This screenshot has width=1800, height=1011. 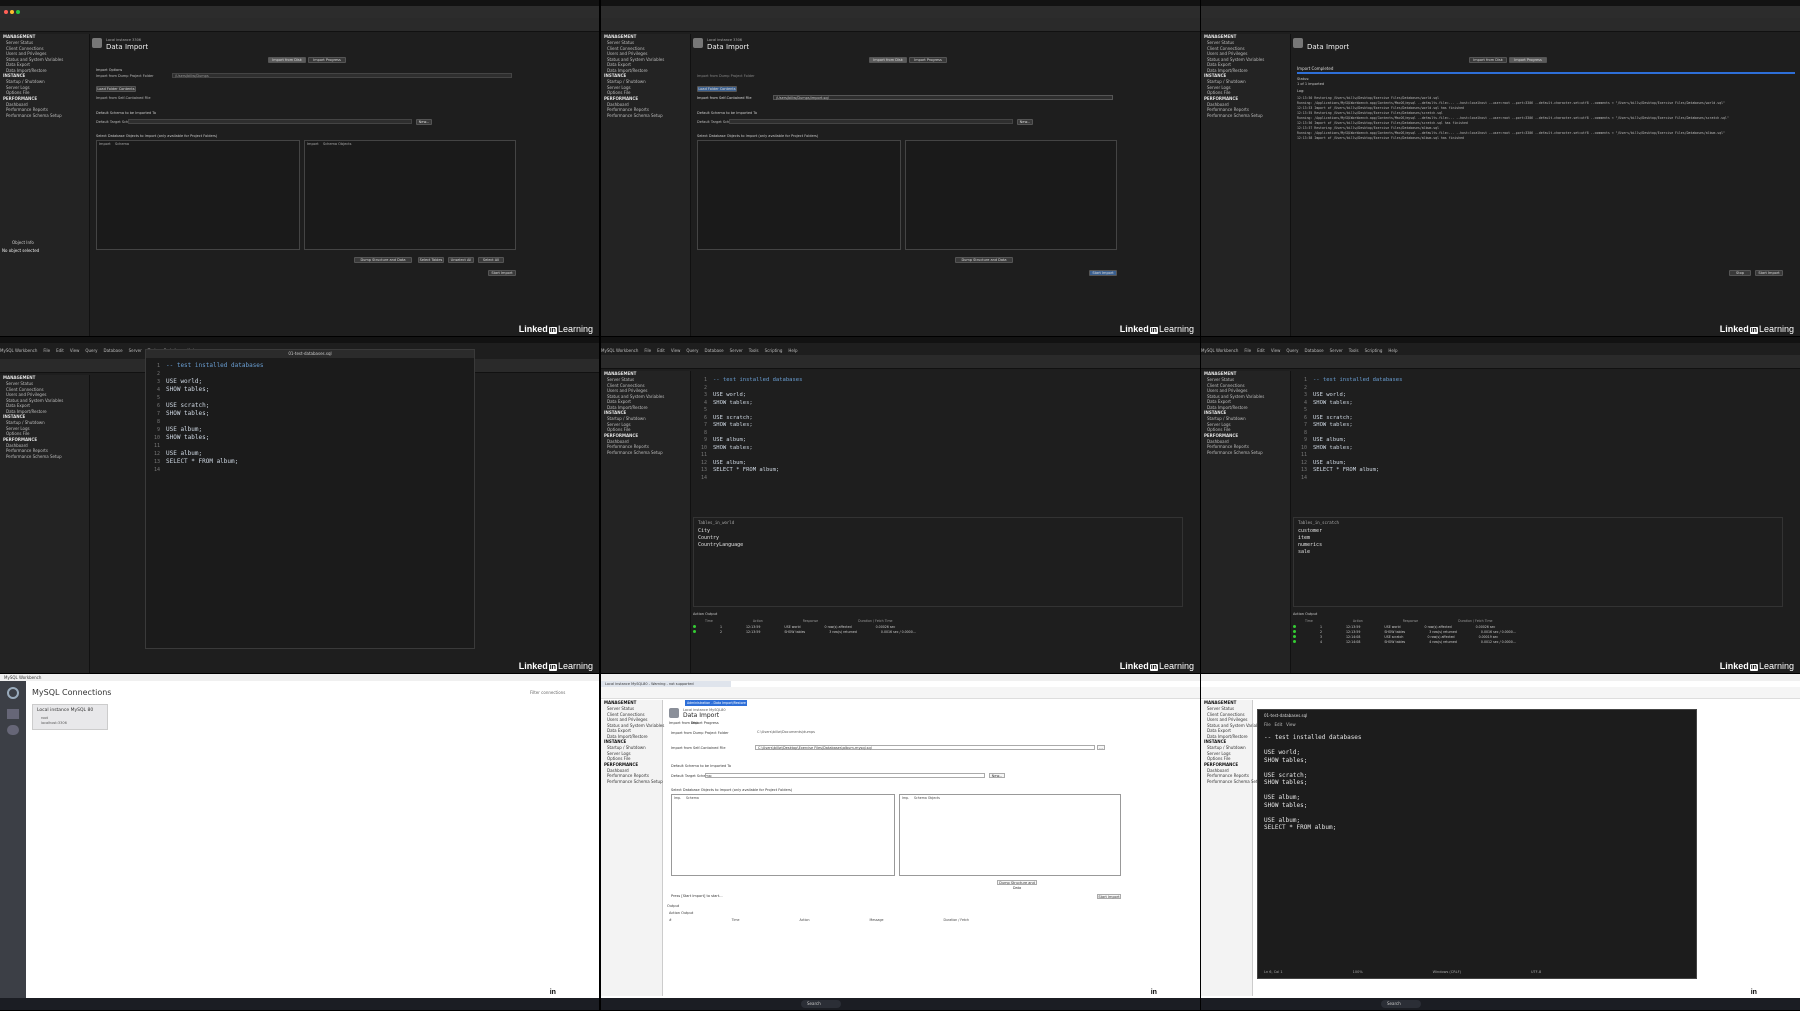 I want to click on sidebar-item: Performance Reports, so click(x=1226, y=776).